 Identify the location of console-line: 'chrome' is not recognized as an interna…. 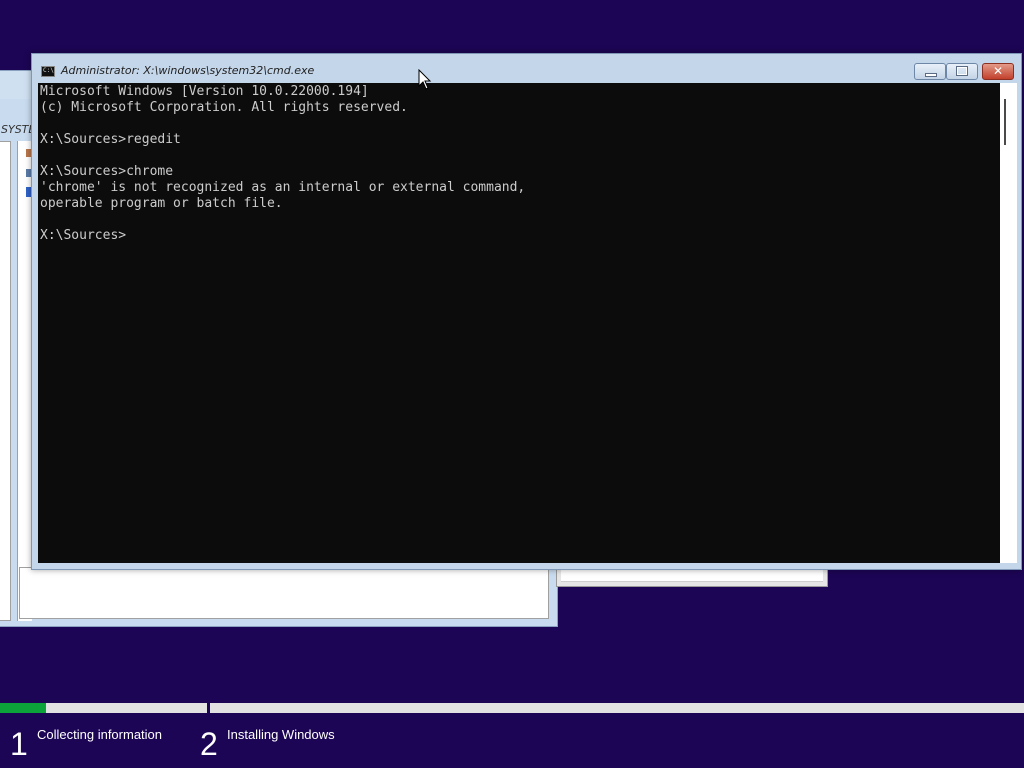
(283, 187).